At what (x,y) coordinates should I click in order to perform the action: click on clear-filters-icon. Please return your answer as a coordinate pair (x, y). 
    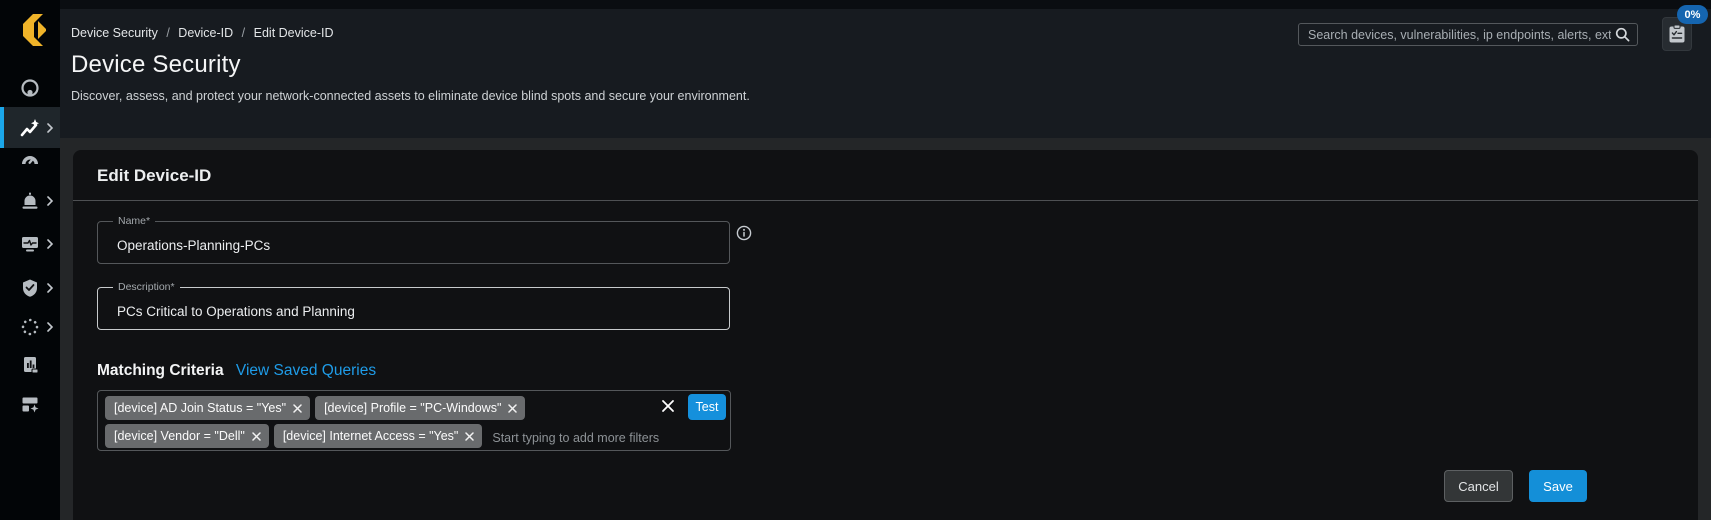
    Looking at the image, I should click on (668, 406).